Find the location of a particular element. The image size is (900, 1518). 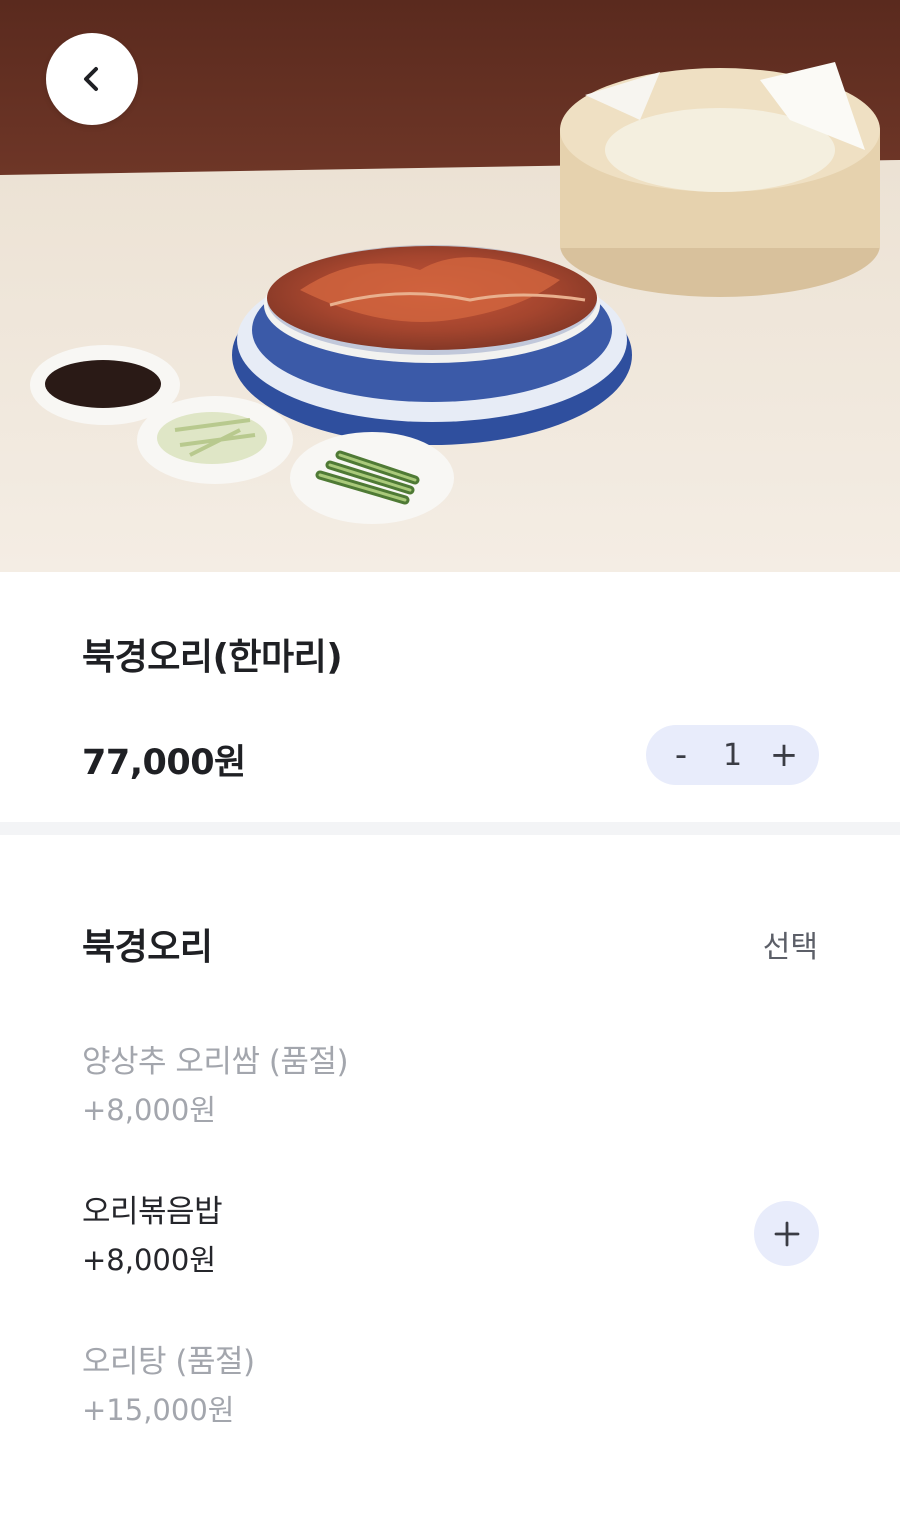

option-group-title: 북경오리 is located at coordinates (147, 947).